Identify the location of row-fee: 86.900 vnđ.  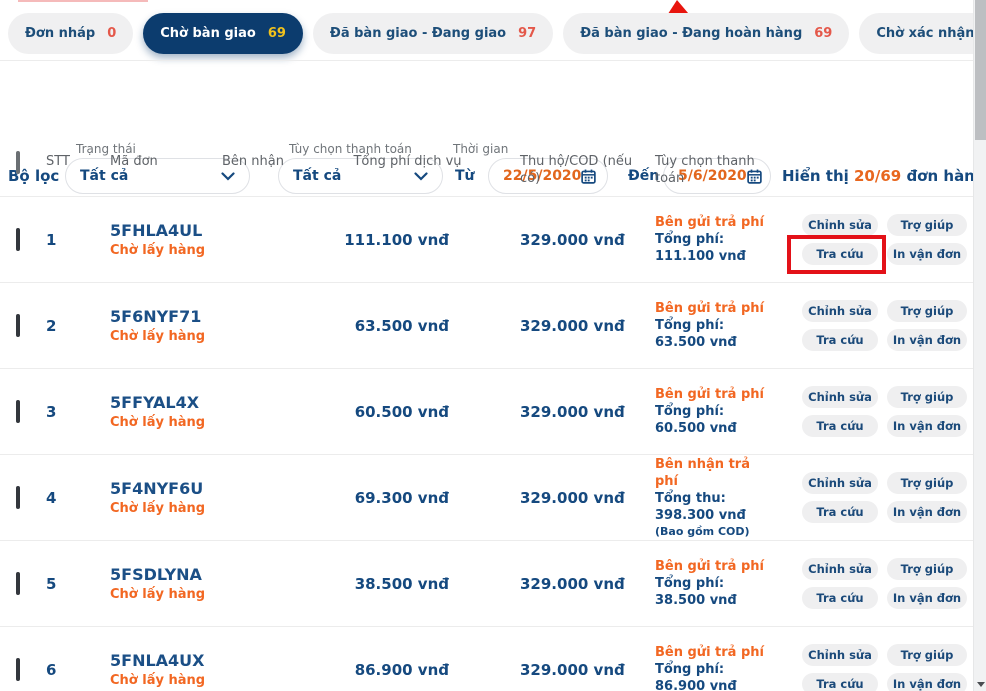
(401, 669).